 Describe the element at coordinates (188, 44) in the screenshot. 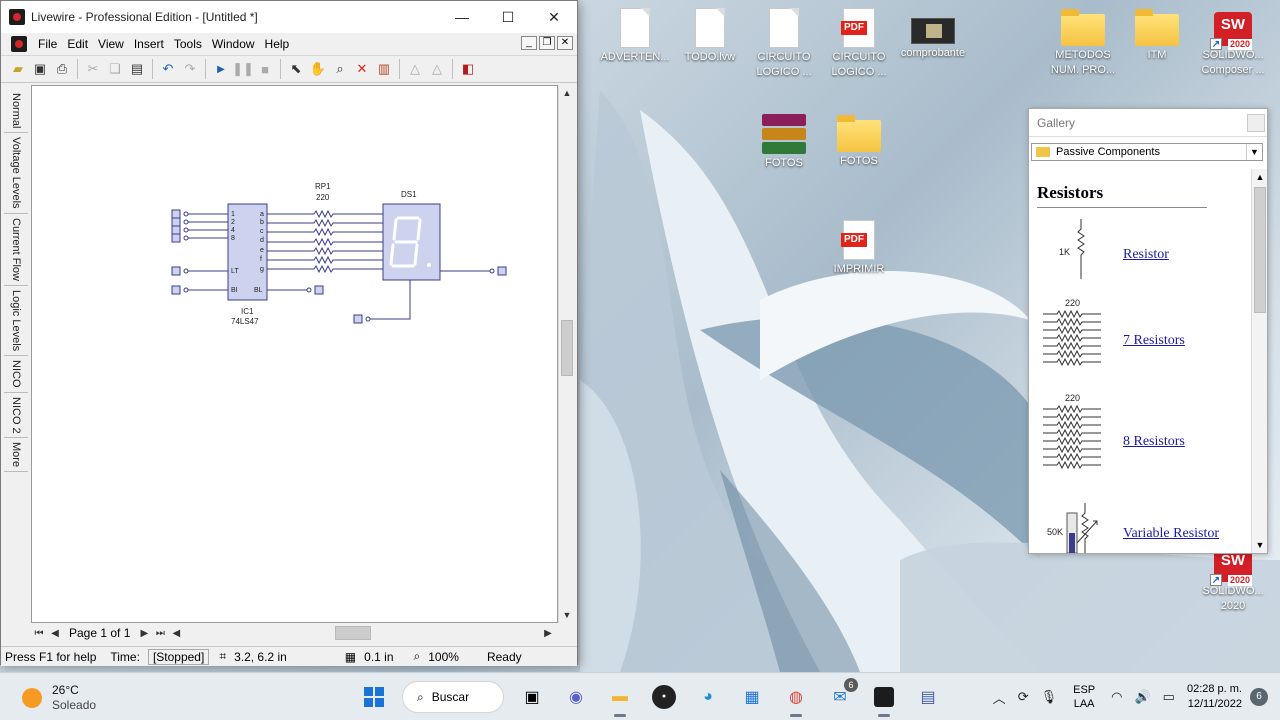

I see `menu-tools: Tools` at that location.